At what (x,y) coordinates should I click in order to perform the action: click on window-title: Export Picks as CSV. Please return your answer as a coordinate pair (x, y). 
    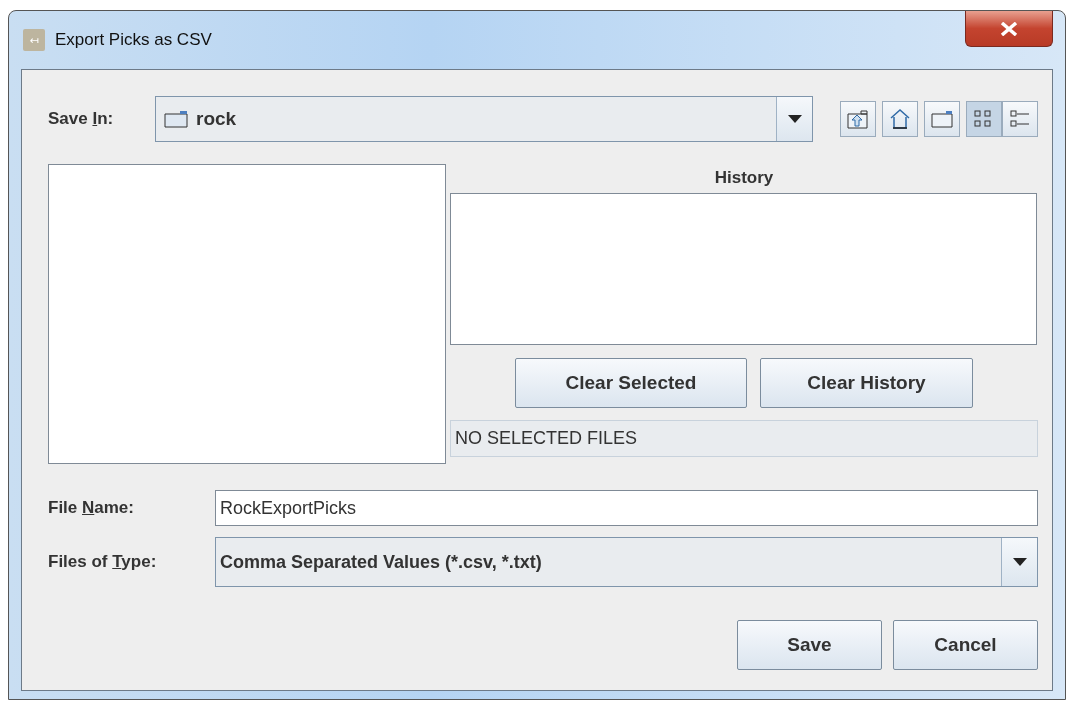
    Looking at the image, I should click on (133, 40).